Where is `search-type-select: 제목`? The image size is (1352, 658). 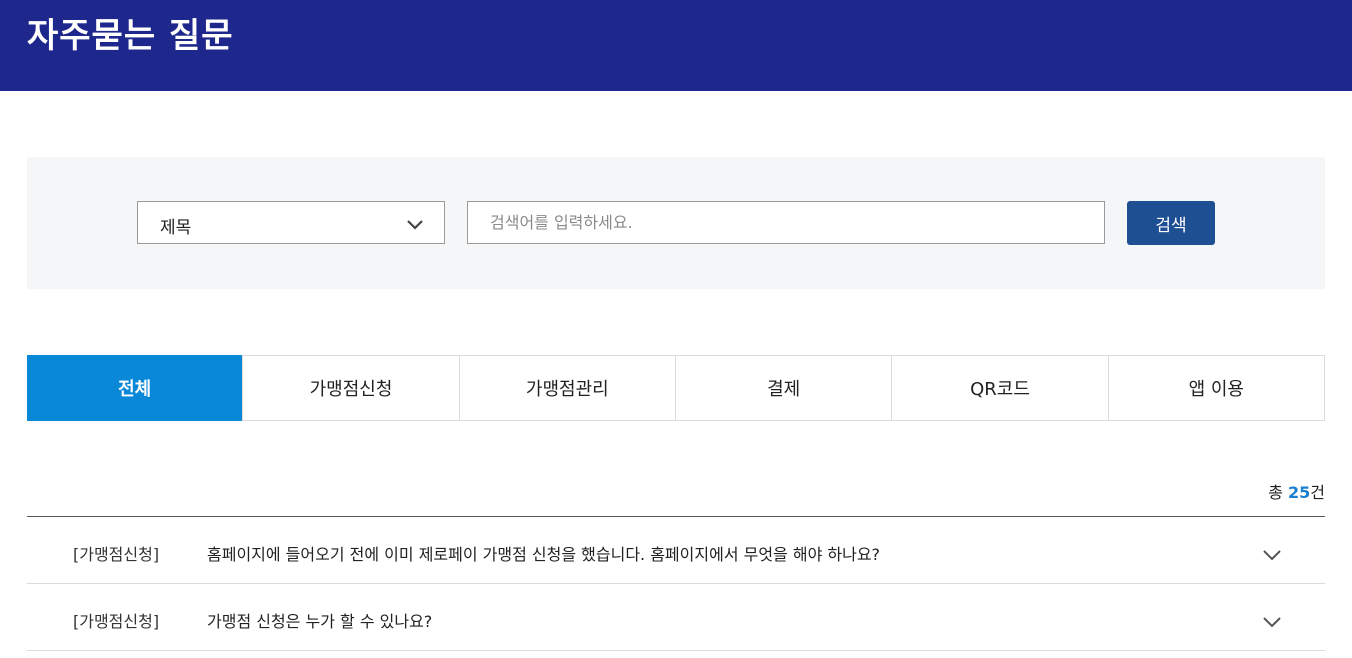 search-type-select: 제목 is located at coordinates (291, 222).